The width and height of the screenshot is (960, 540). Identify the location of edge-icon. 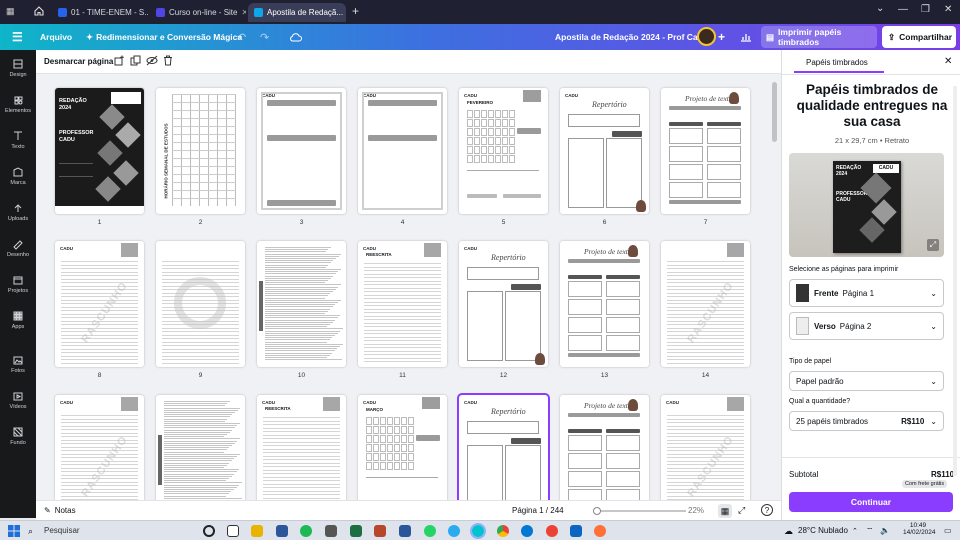
(527, 531).